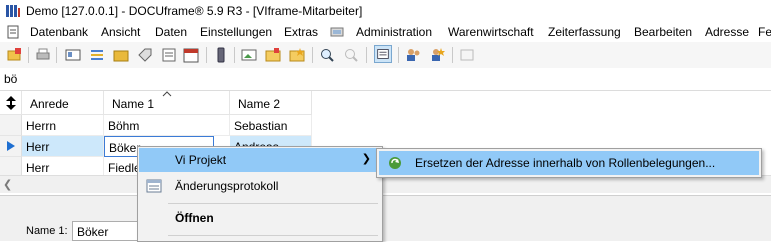 The height and width of the screenshot is (242, 771). What do you see at coordinates (663, 32) in the screenshot?
I see `menu-bearbeiten: Bearbeiten` at bounding box center [663, 32].